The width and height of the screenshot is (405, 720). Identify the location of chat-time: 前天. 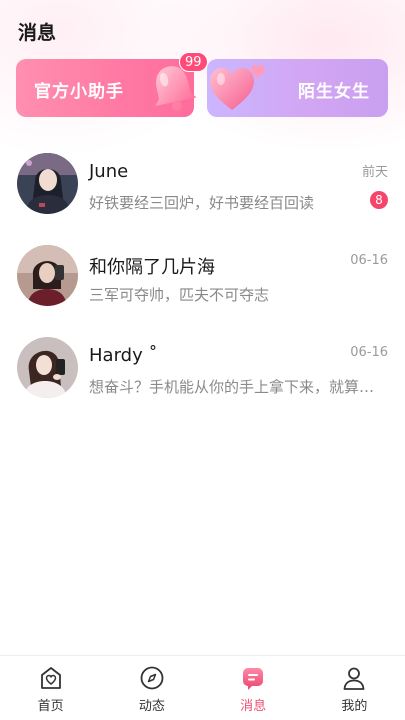
(374, 172).